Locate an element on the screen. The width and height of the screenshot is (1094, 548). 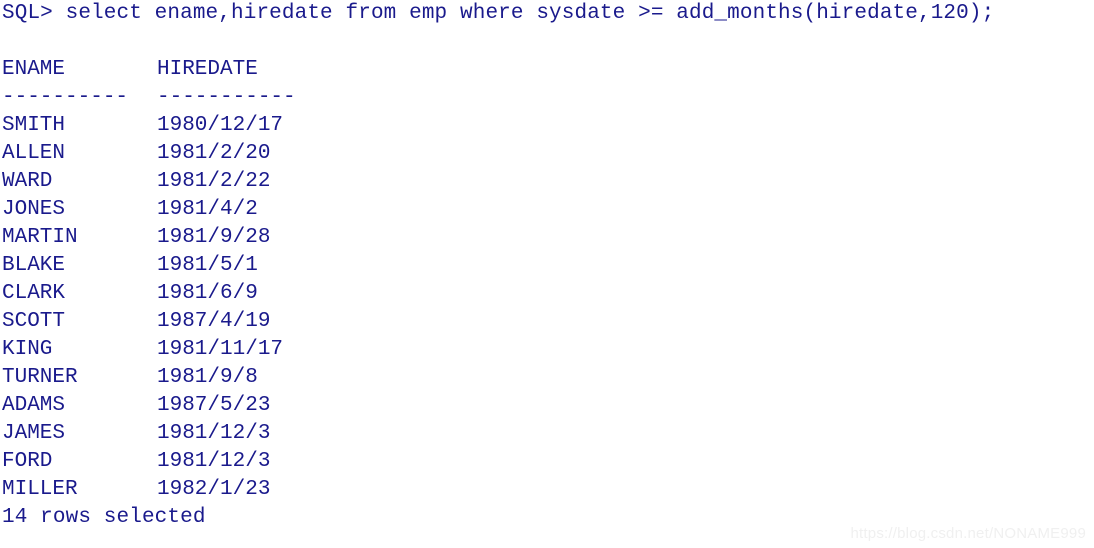
watermark: https://blog.csdn.net/NONAME999 is located at coordinates (968, 533).